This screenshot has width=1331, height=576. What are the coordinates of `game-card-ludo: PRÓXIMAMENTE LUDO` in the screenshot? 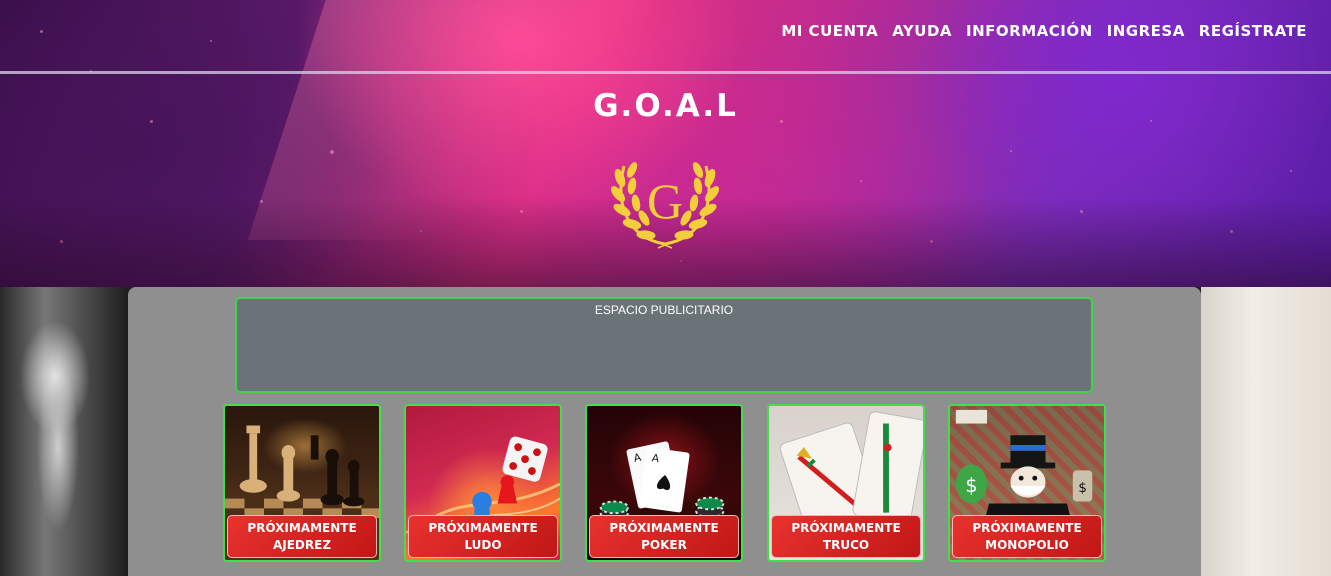 It's located at (483, 483).